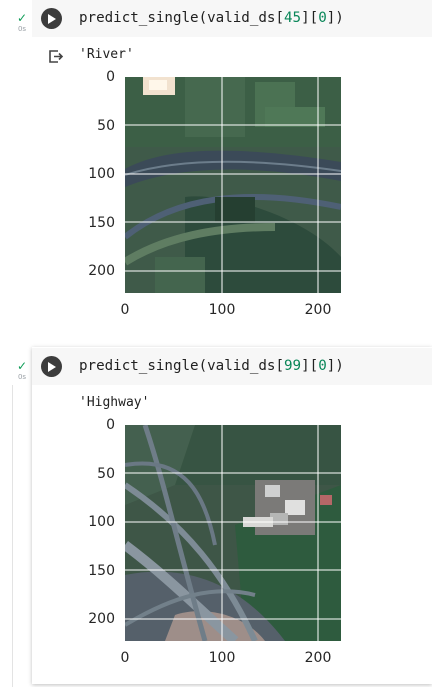  Describe the element at coordinates (106, 54) in the screenshot. I see `output-text: 'River'` at that location.